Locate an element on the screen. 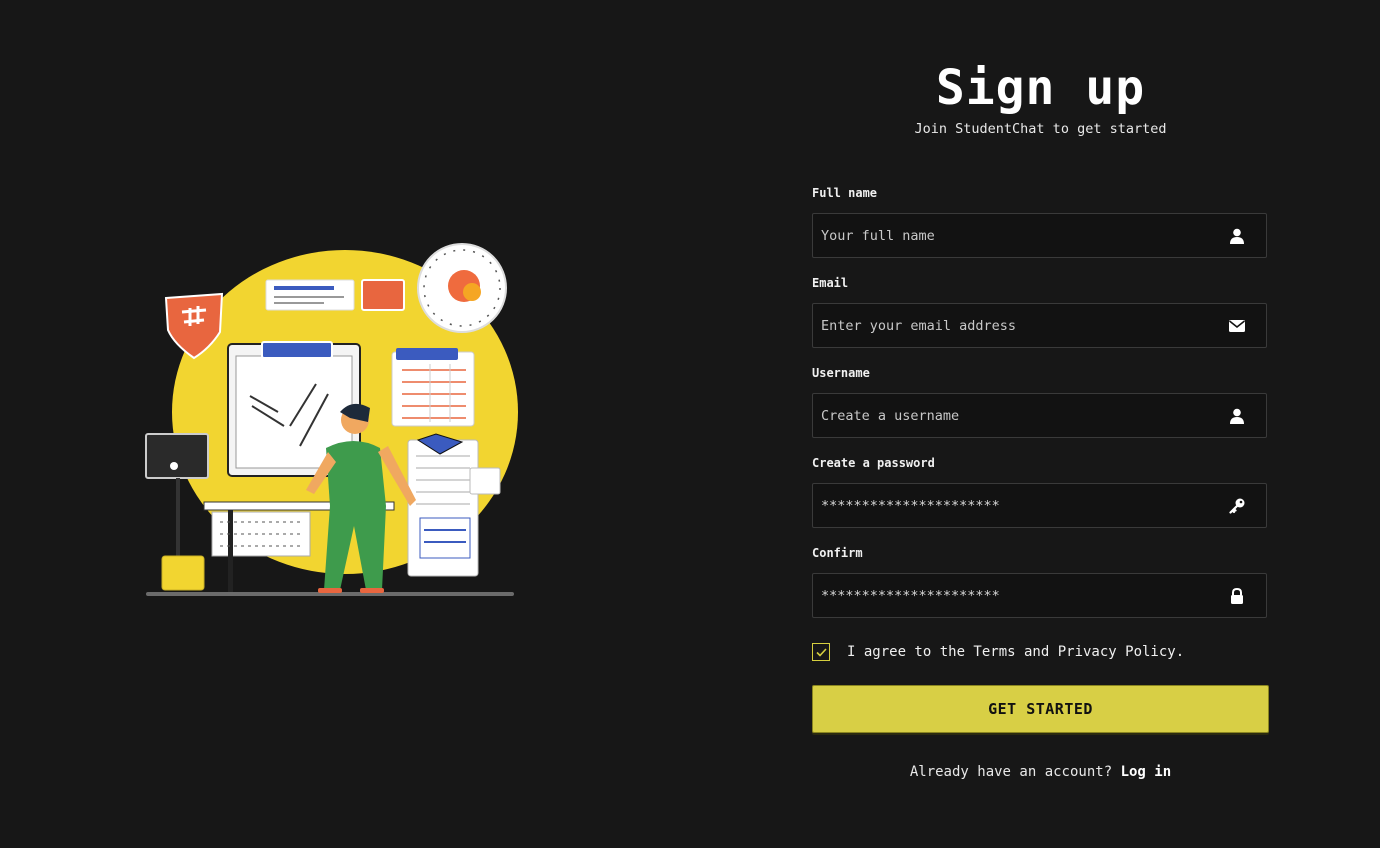 The height and width of the screenshot is (848, 1380). terms-checkbox is located at coordinates (821, 652).